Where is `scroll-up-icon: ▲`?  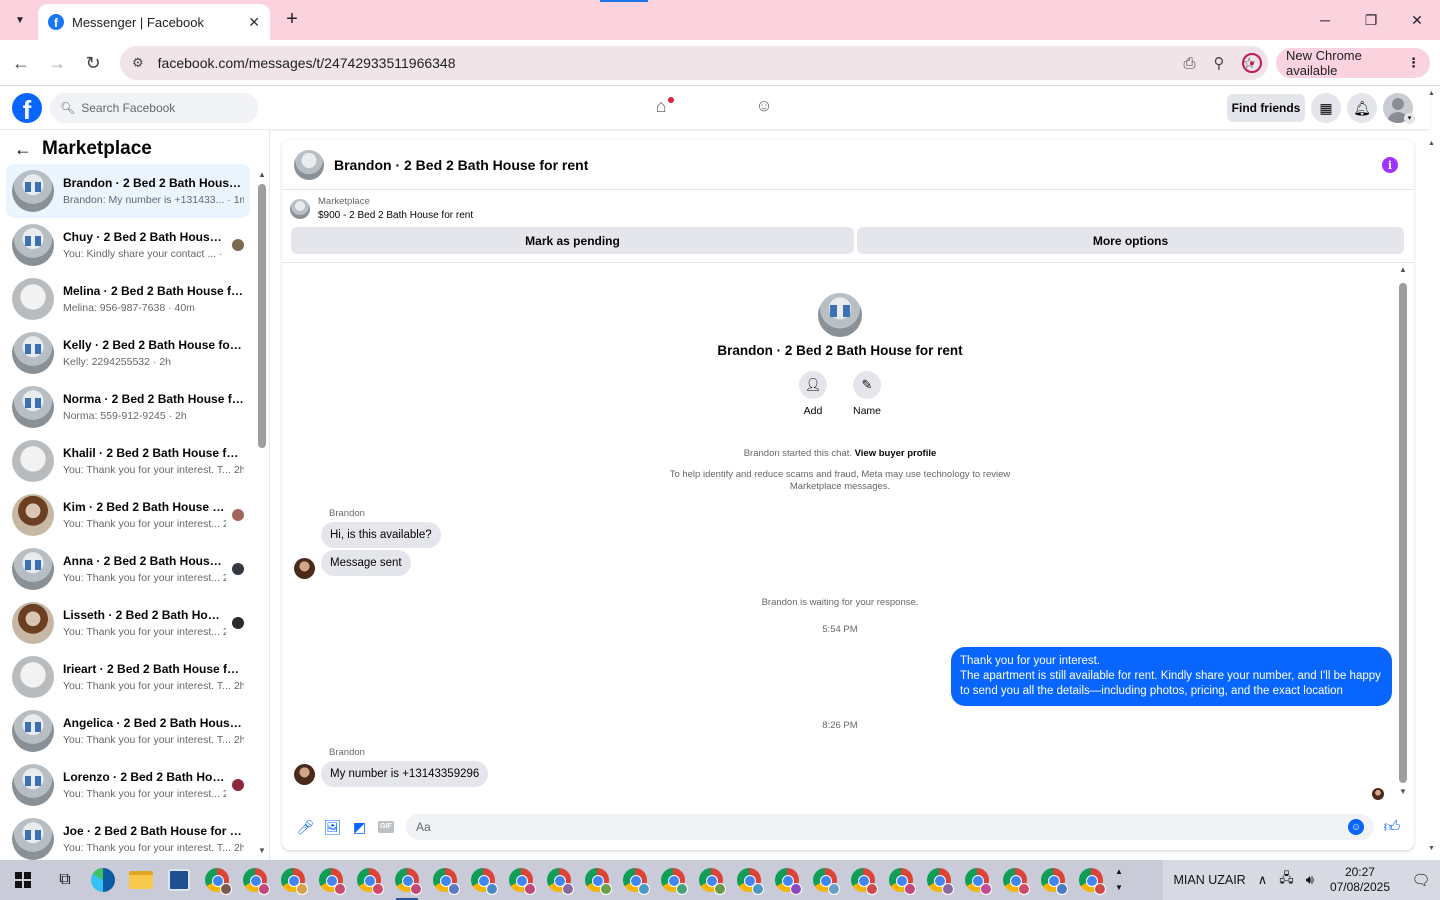 scroll-up-icon: ▲ is located at coordinates (262, 174).